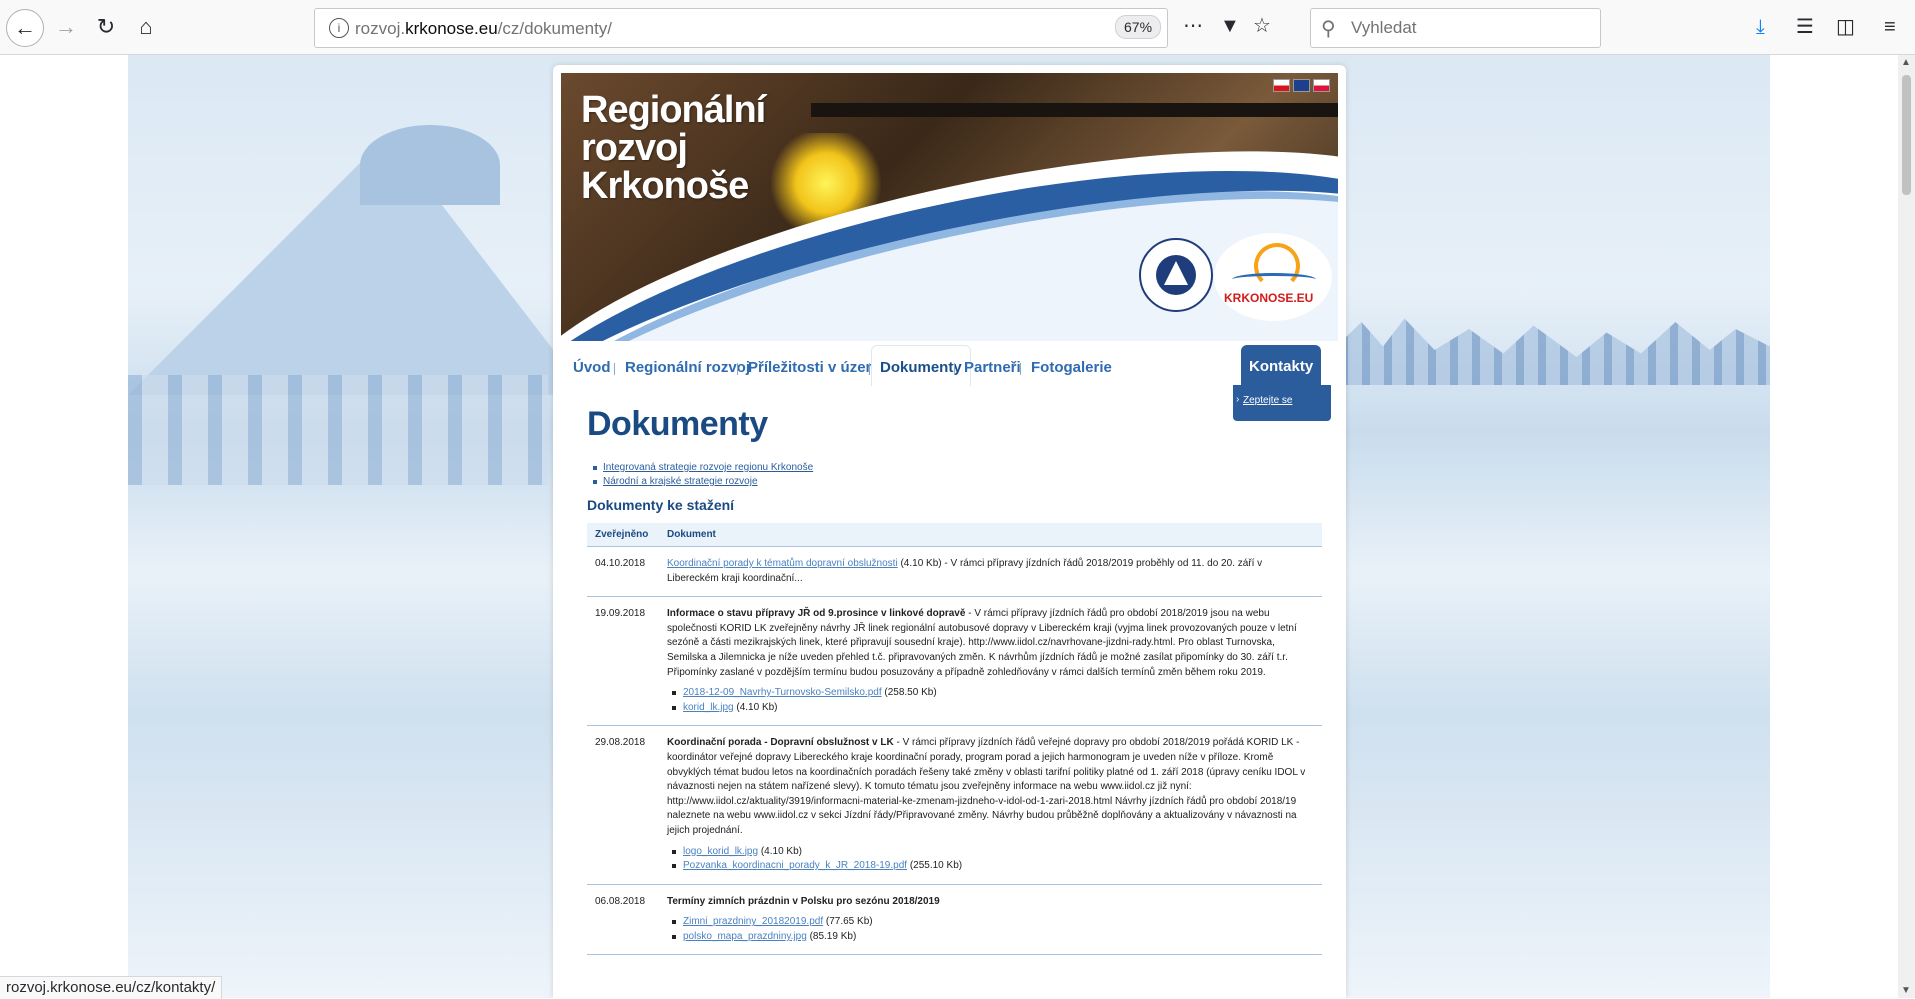 This screenshot has width=1915, height=999. I want to click on attachment-link: korid_lk.jpg, so click(708, 707).